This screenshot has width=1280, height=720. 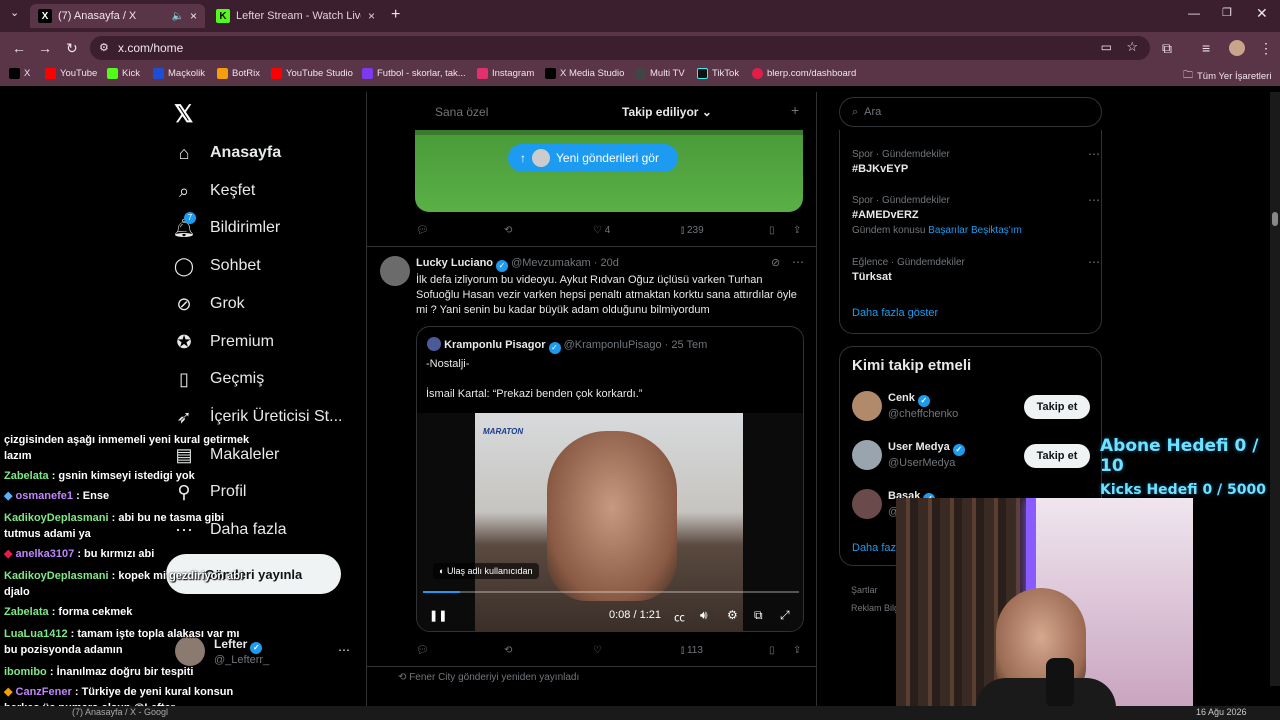 I want to click on heart-icon: ♡, so click(x=597, y=650).